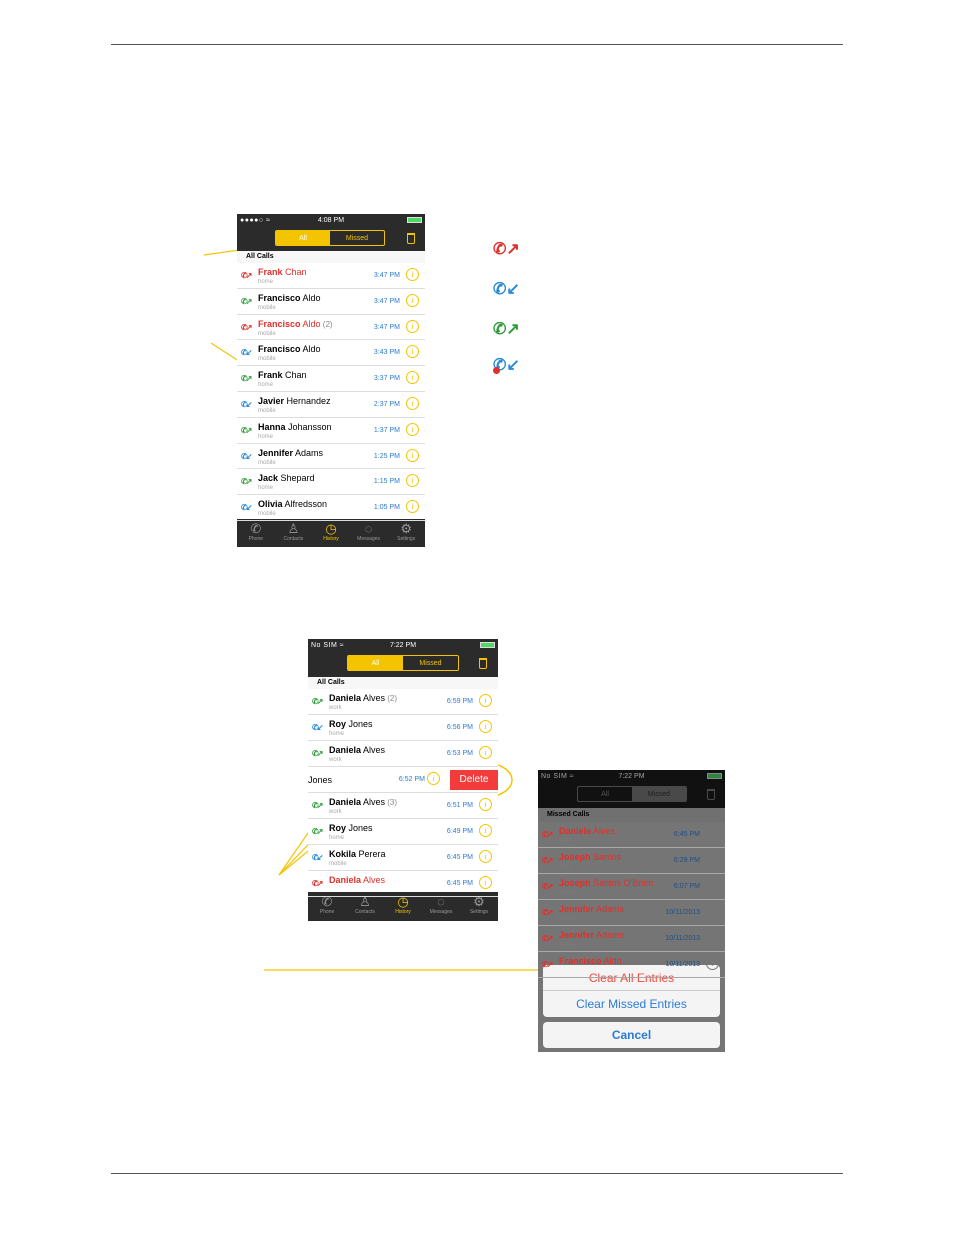 The width and height of the screenshot is (954, 1235). What do you see at coordinates (631, 861) in the screenshot?
I see `call-row: ✆↗ Joseph Santos 1001 6:29 PM i` at bounding box center [631, 861].